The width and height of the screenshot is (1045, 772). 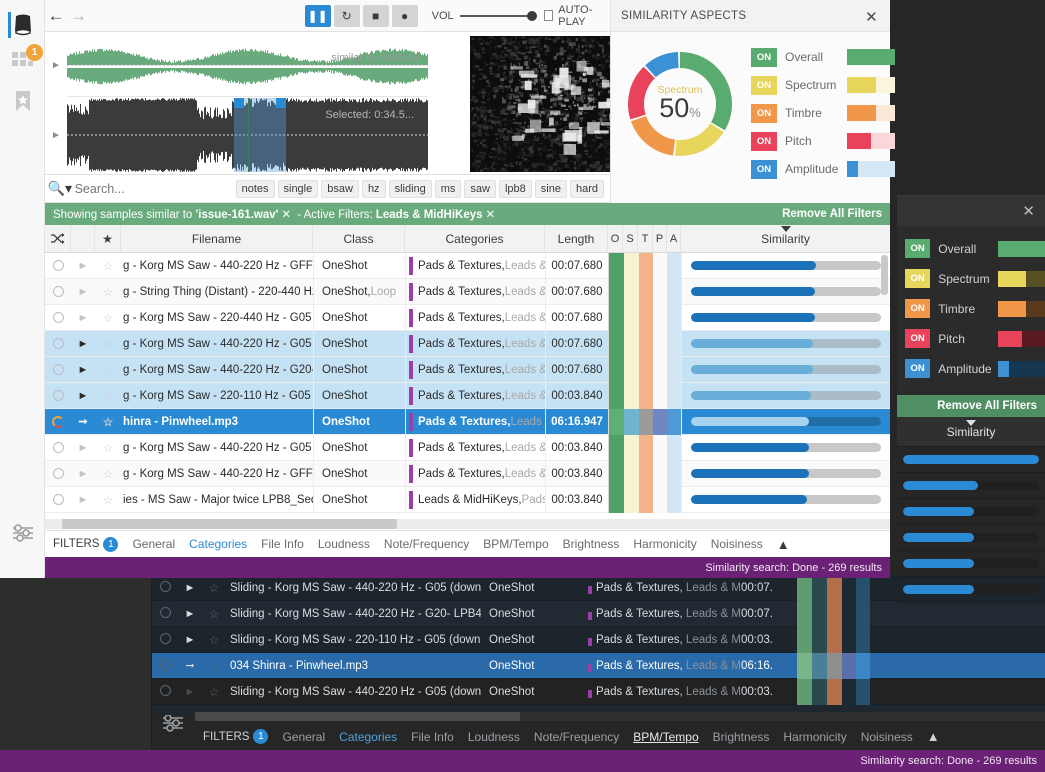 I want to click on filter-tab-brightness: Brightness, so click(x=741, y=737).